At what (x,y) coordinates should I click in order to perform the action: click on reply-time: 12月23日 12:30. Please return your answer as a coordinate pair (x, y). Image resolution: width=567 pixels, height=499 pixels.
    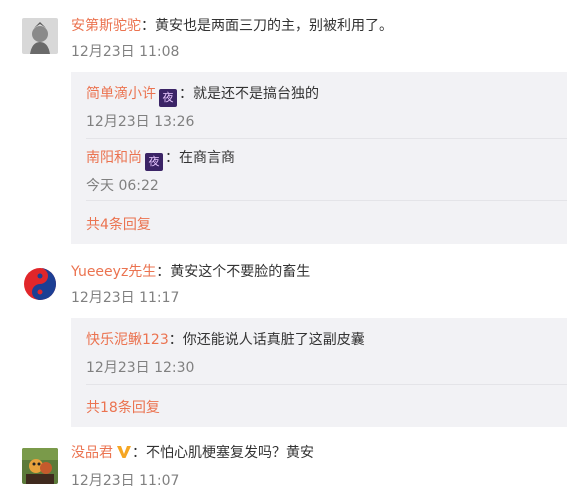
    Looking at the image, I should click on (140, 368).